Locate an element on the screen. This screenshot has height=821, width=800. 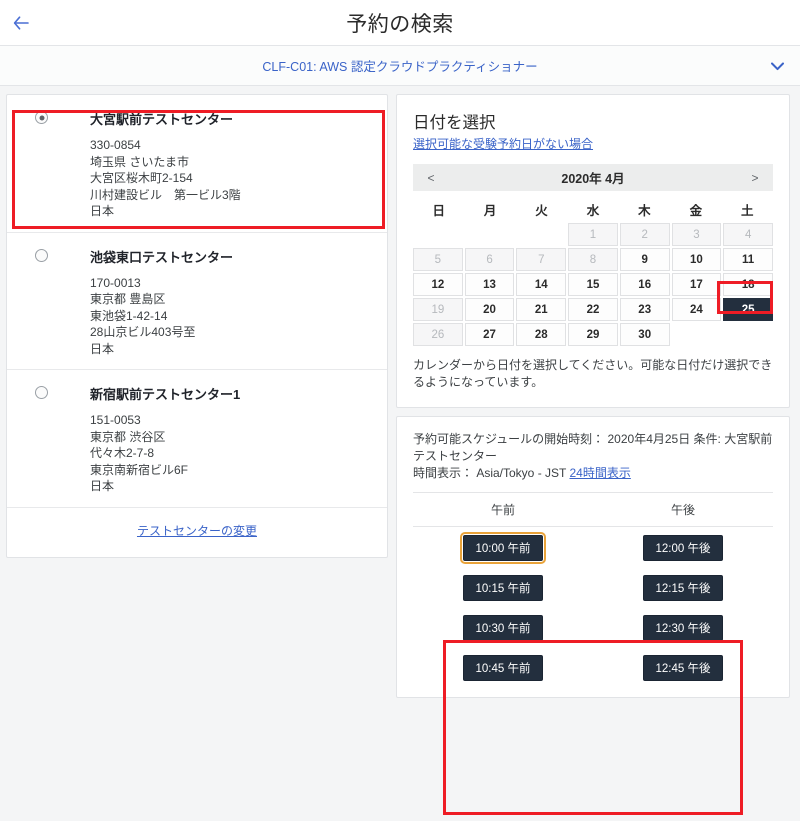
time-slot-button: 12:00 午後 is located at coordinates (683, 548).